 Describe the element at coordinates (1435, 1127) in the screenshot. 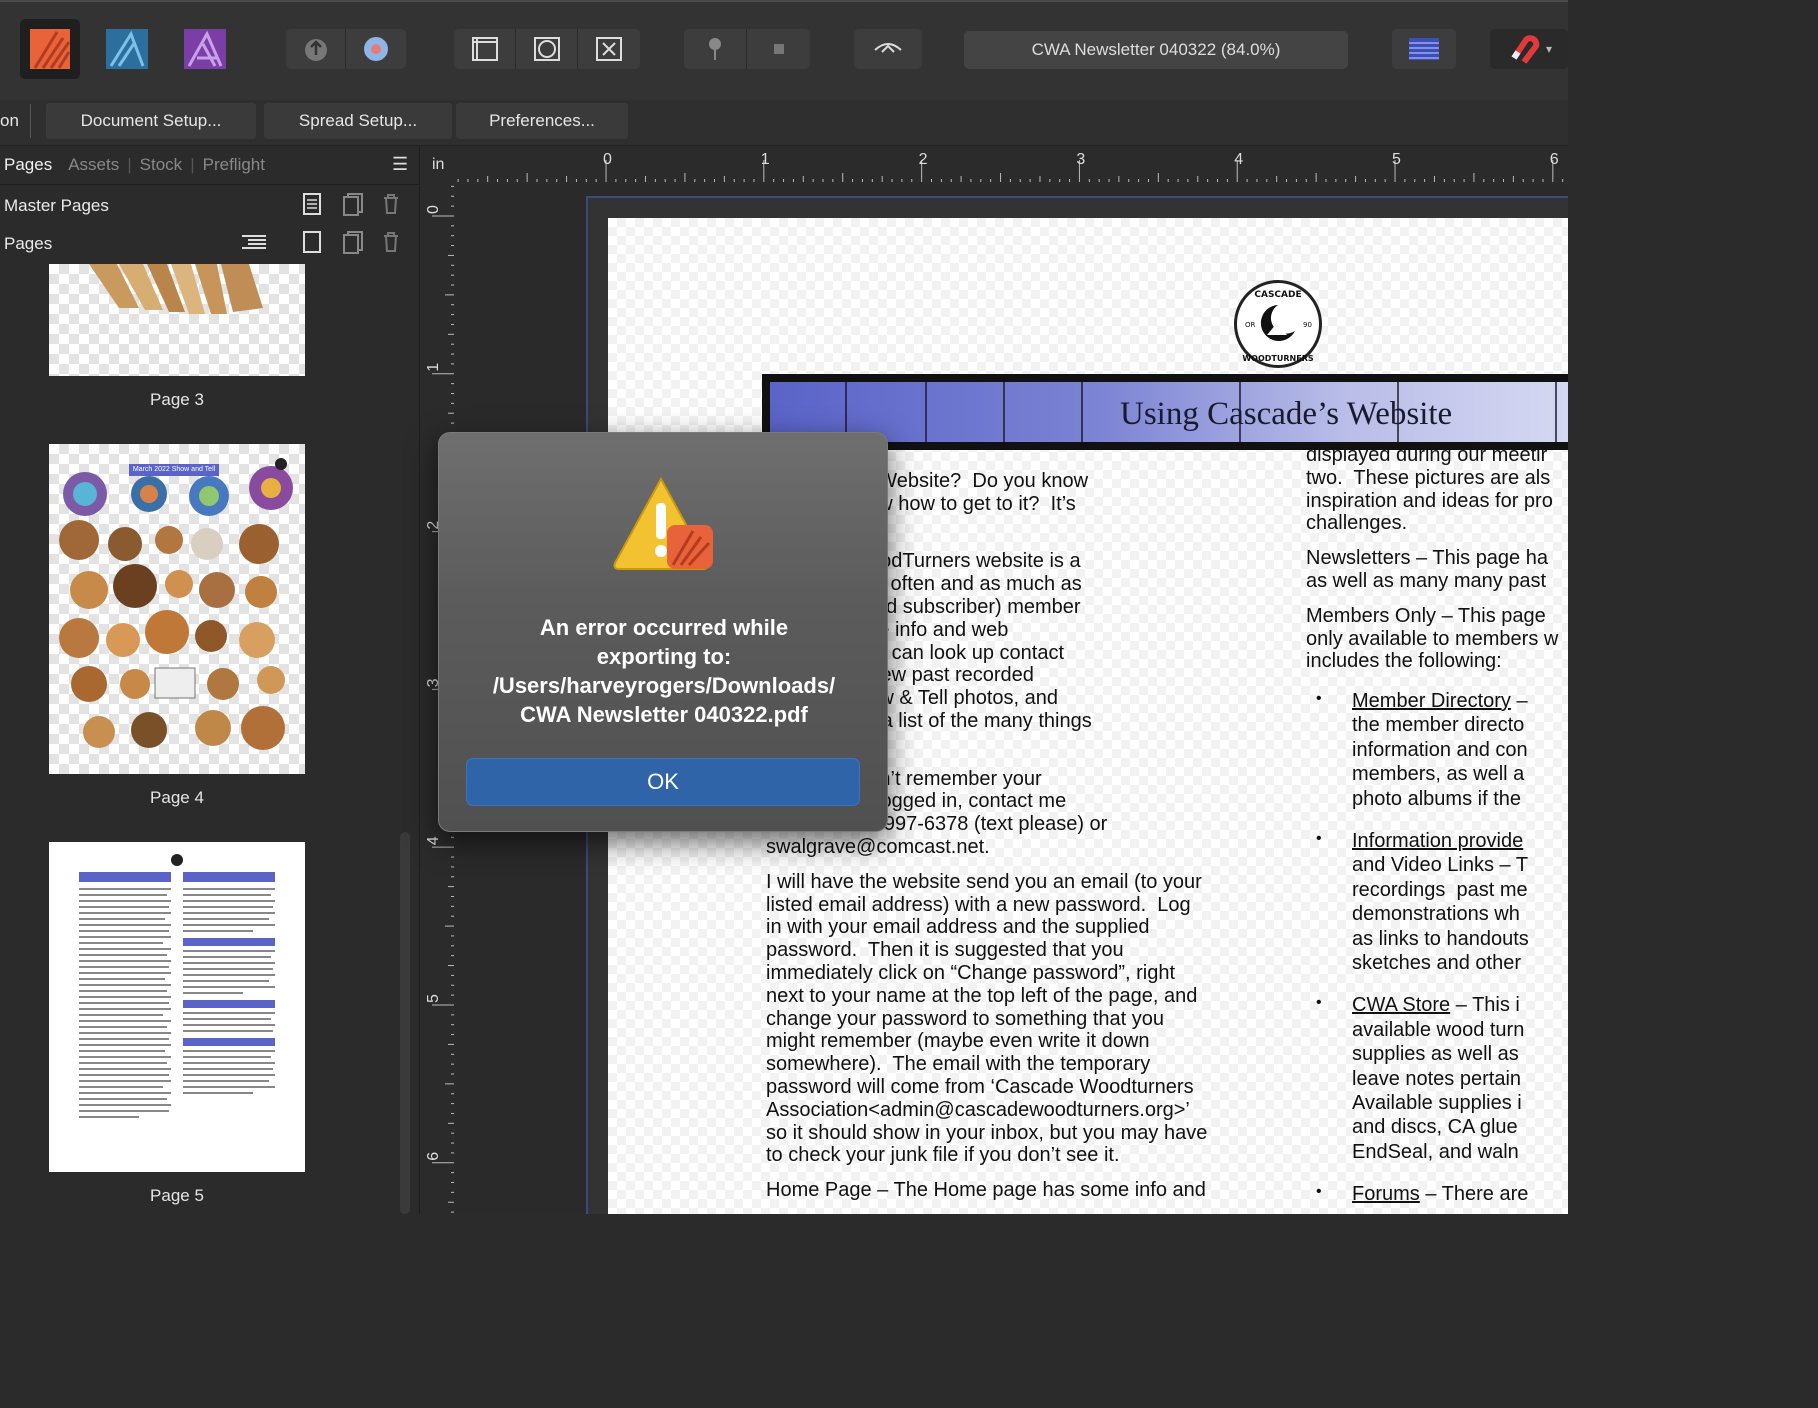

I see `text-line: and discs, CA glue` at that location.